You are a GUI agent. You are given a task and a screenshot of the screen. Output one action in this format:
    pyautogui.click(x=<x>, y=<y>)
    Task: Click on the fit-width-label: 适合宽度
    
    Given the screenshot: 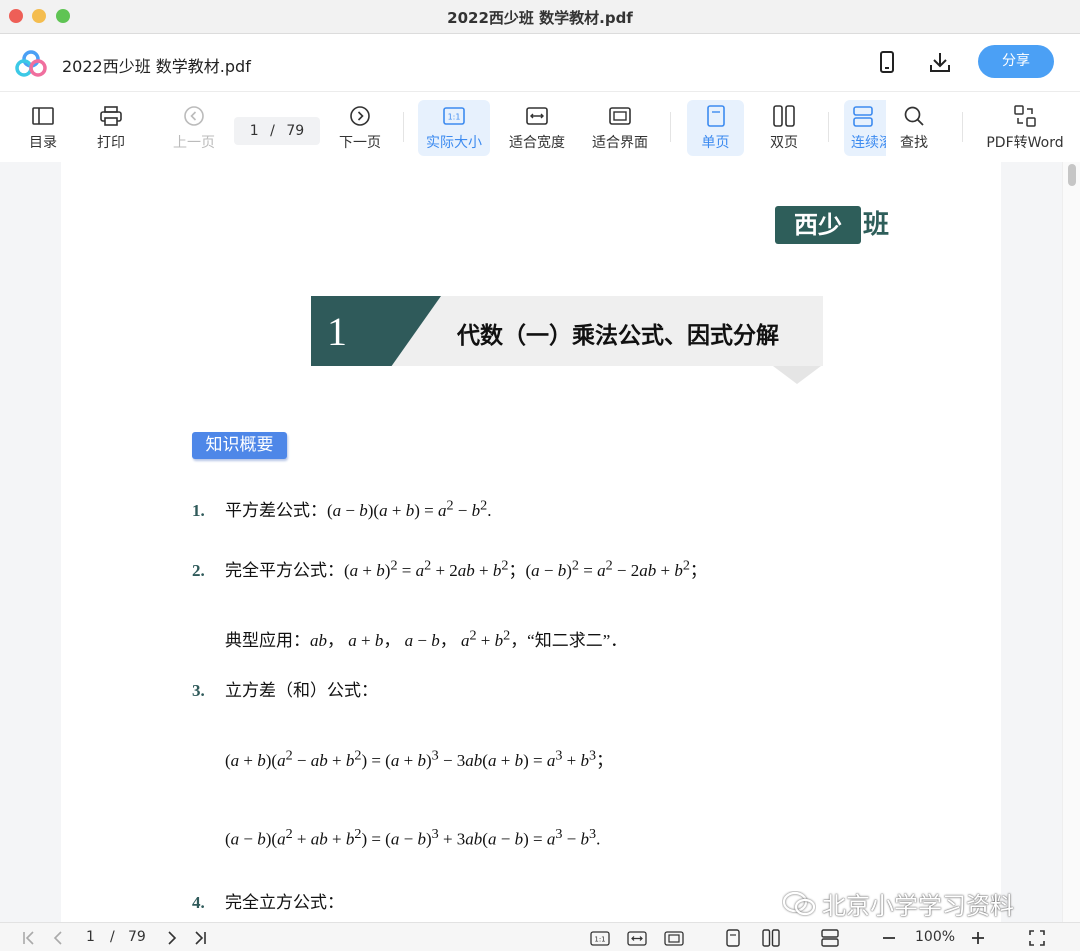 What is the action you would take?
    pyautogui.click(x=537, y=143)
    